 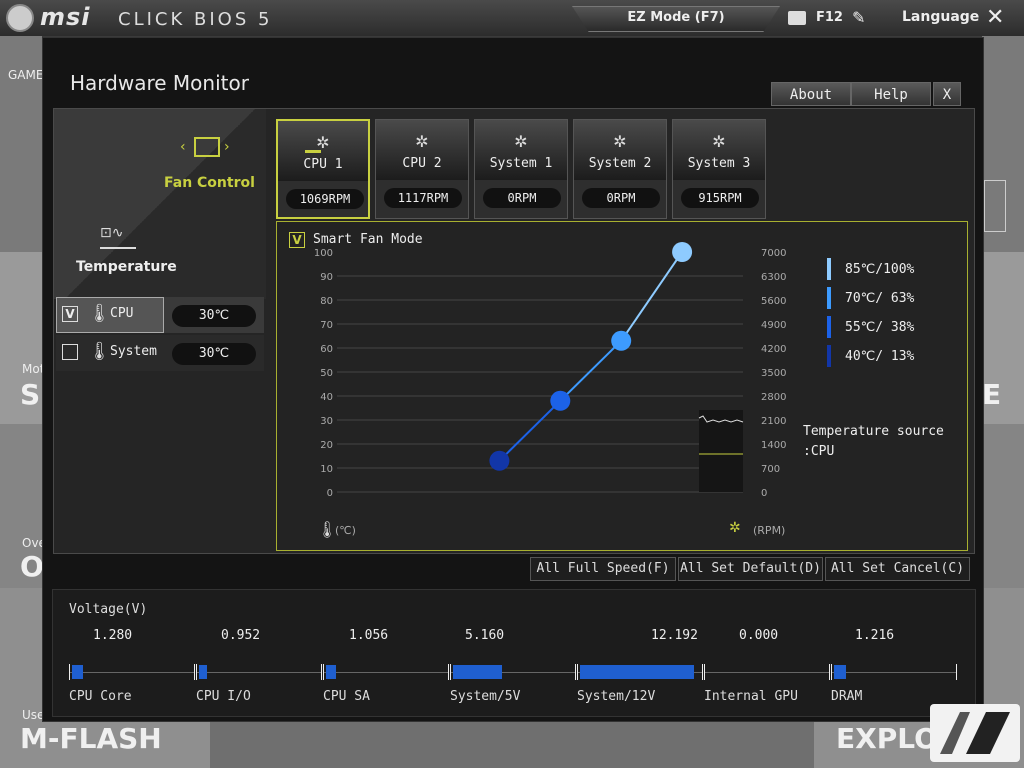 What do you see at coordinates (26, 75) in the screenshot?
I see `bg-tile-label: GAME` at bounding box center [26, 75].